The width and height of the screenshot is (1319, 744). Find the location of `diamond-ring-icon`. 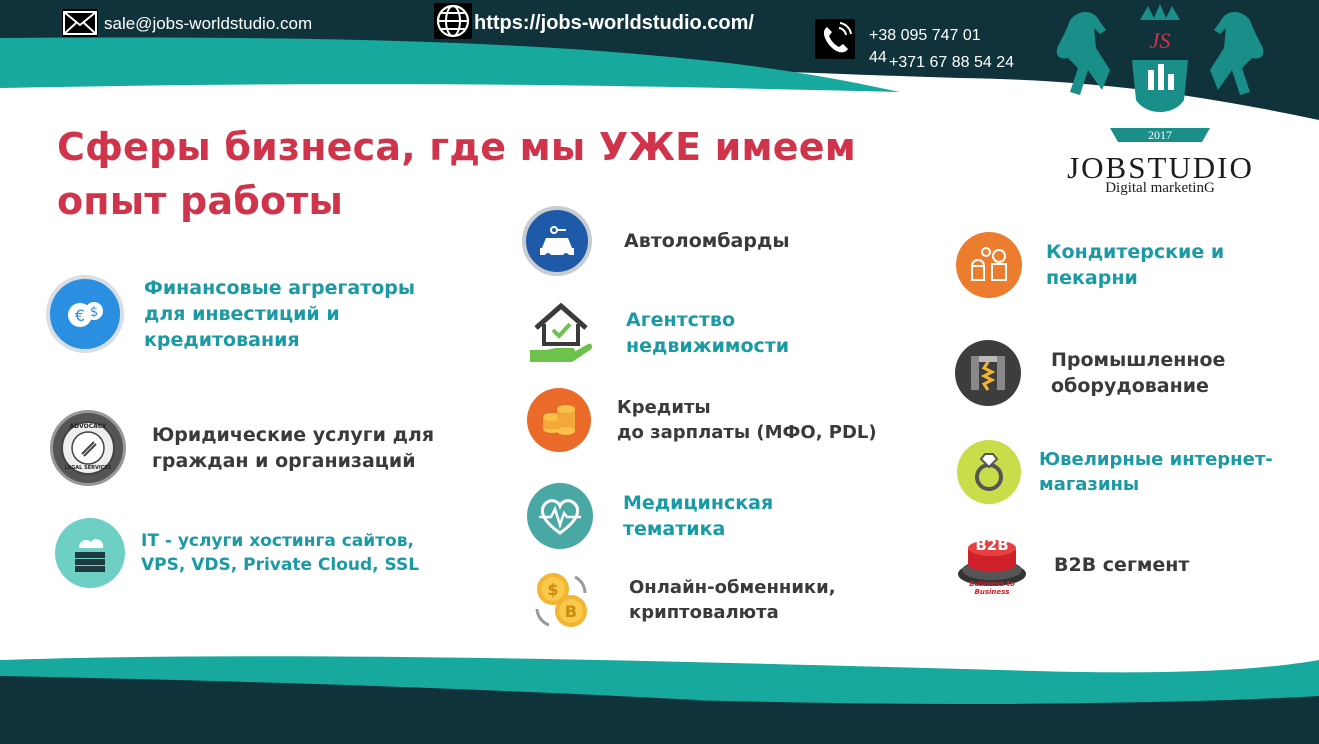

diamond-ring-icon is located at coordinates (989, 472).